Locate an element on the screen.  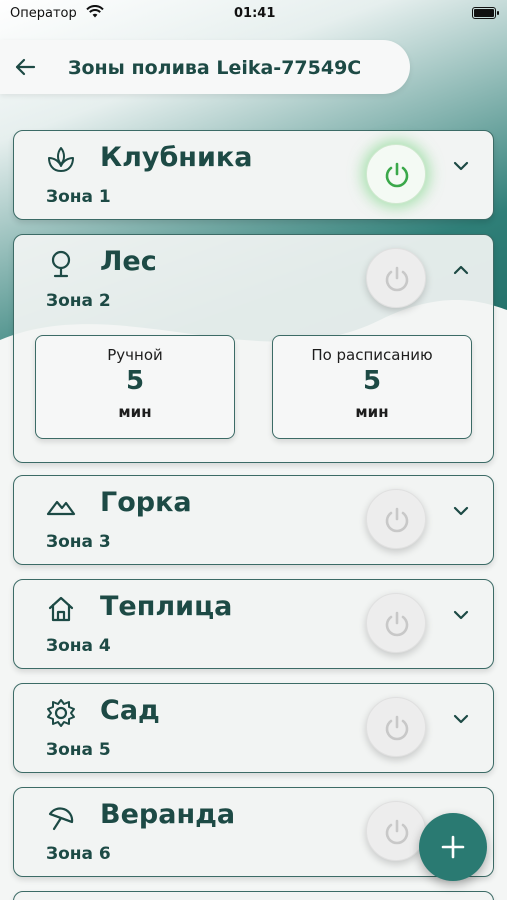
header-bar: Зоны полива Leika-77549C is located at coordinates (205, 67).